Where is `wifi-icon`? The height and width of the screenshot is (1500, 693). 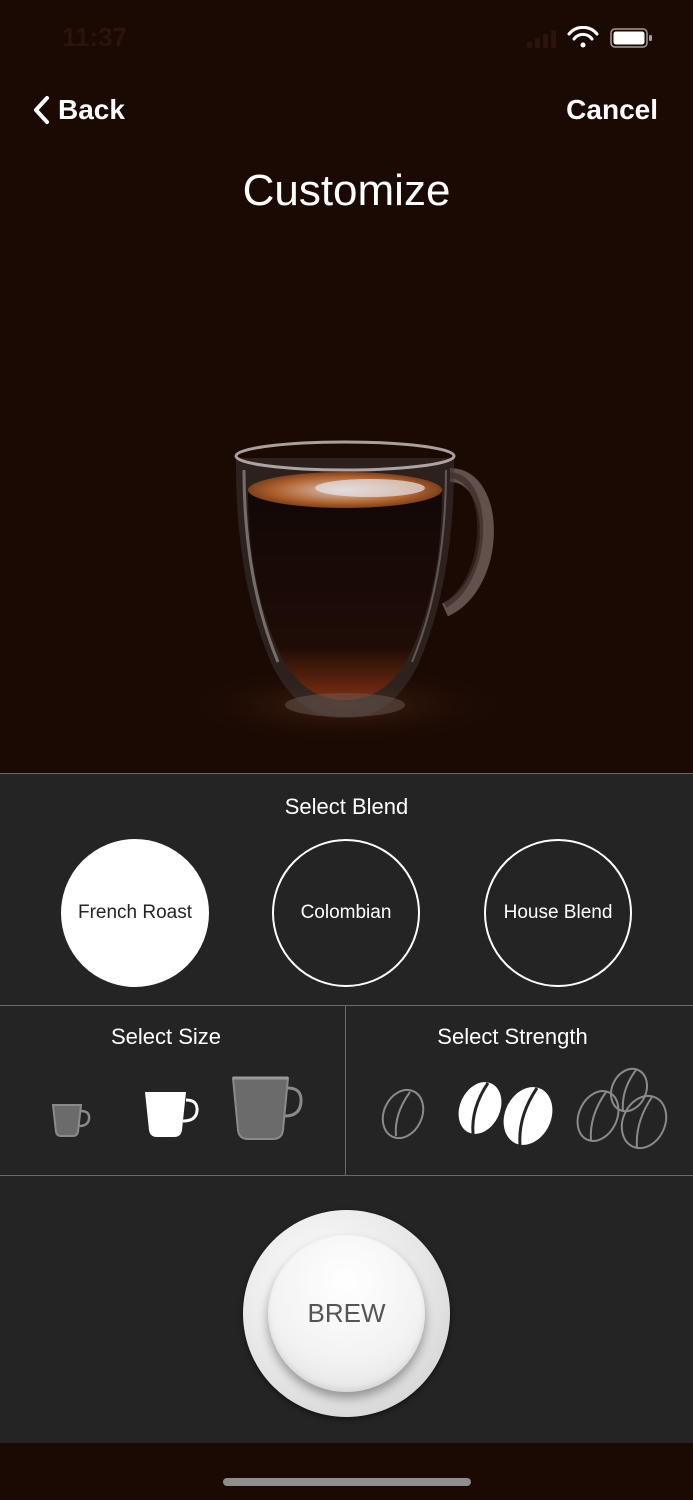 wifi-icon is located at coordinates (583, 37).